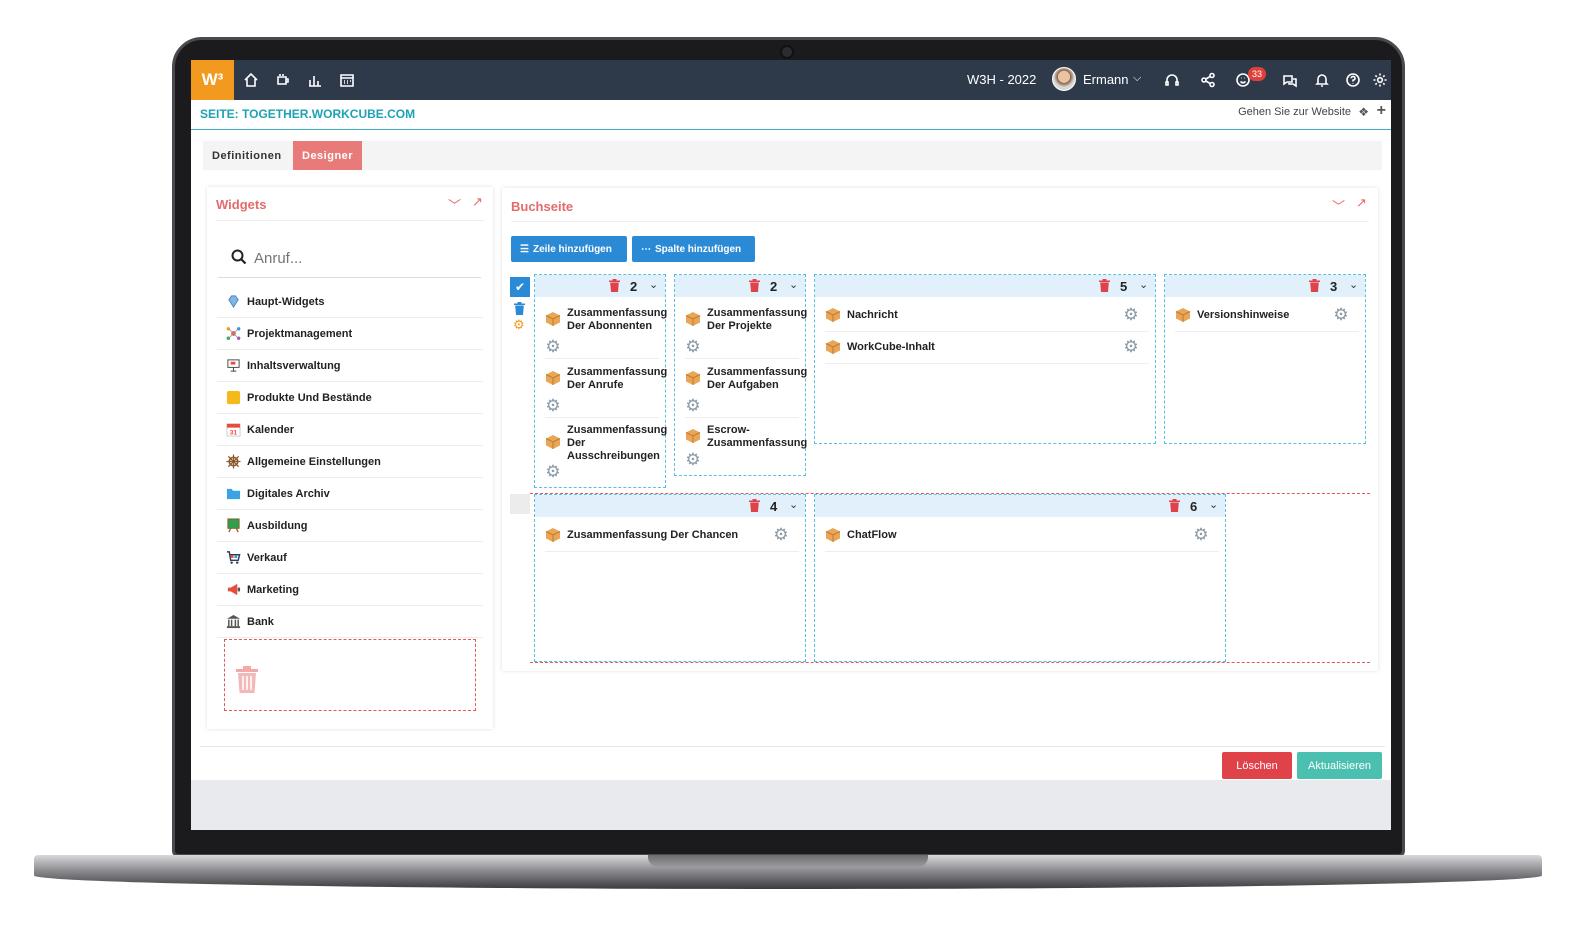  What do you see at coordinates (1123, 286) in the screenshot?
I see `column-width: 5` at bounding box center [1123, 286].